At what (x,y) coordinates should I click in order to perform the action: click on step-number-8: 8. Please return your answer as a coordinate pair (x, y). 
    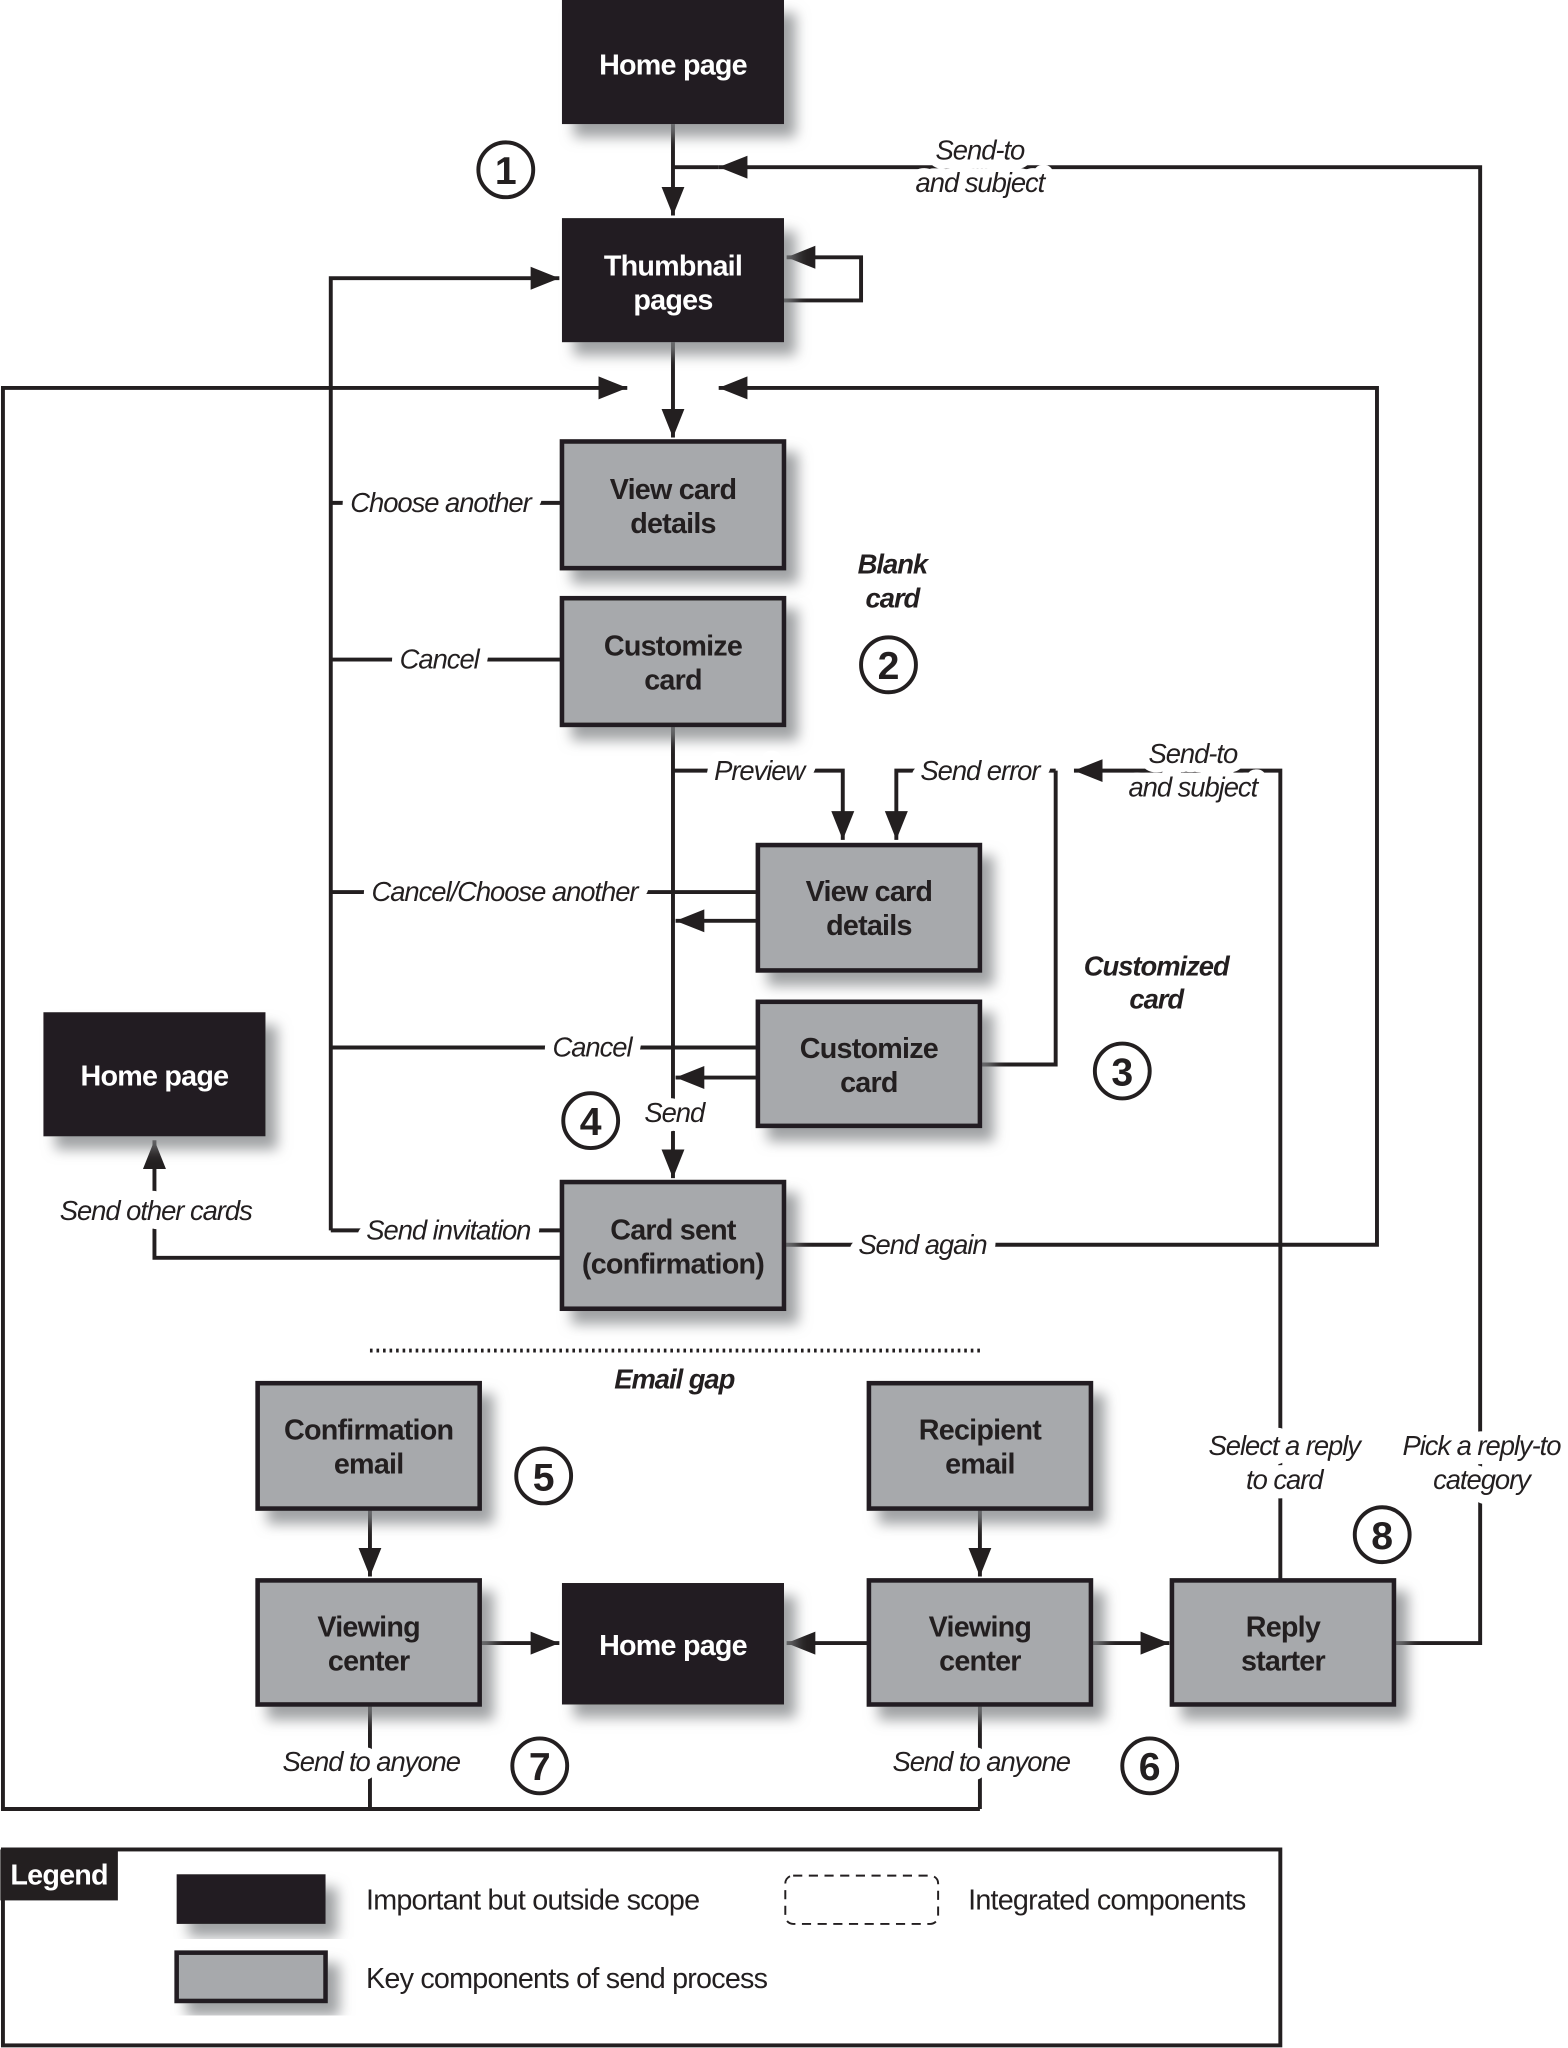
    Looking at the image, I should click on (1382, 1535).